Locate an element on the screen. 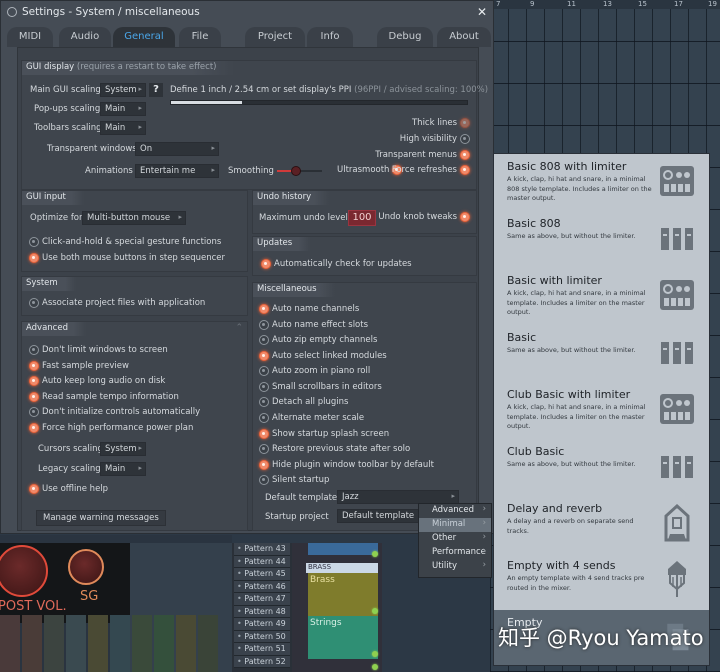  animations-select: Entertain me is located at coordinates (177, 171).